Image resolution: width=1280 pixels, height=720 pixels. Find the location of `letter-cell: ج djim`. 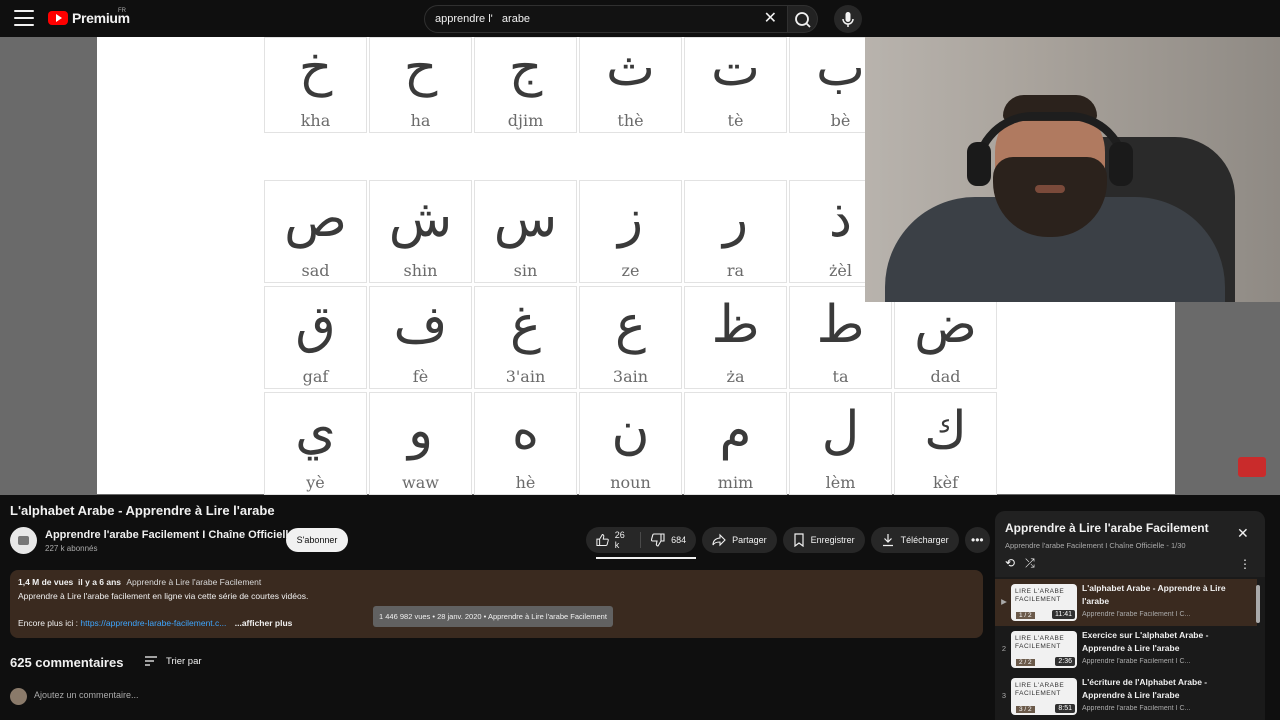

letter-cell: ج djim is located at coordinates (525, 85).